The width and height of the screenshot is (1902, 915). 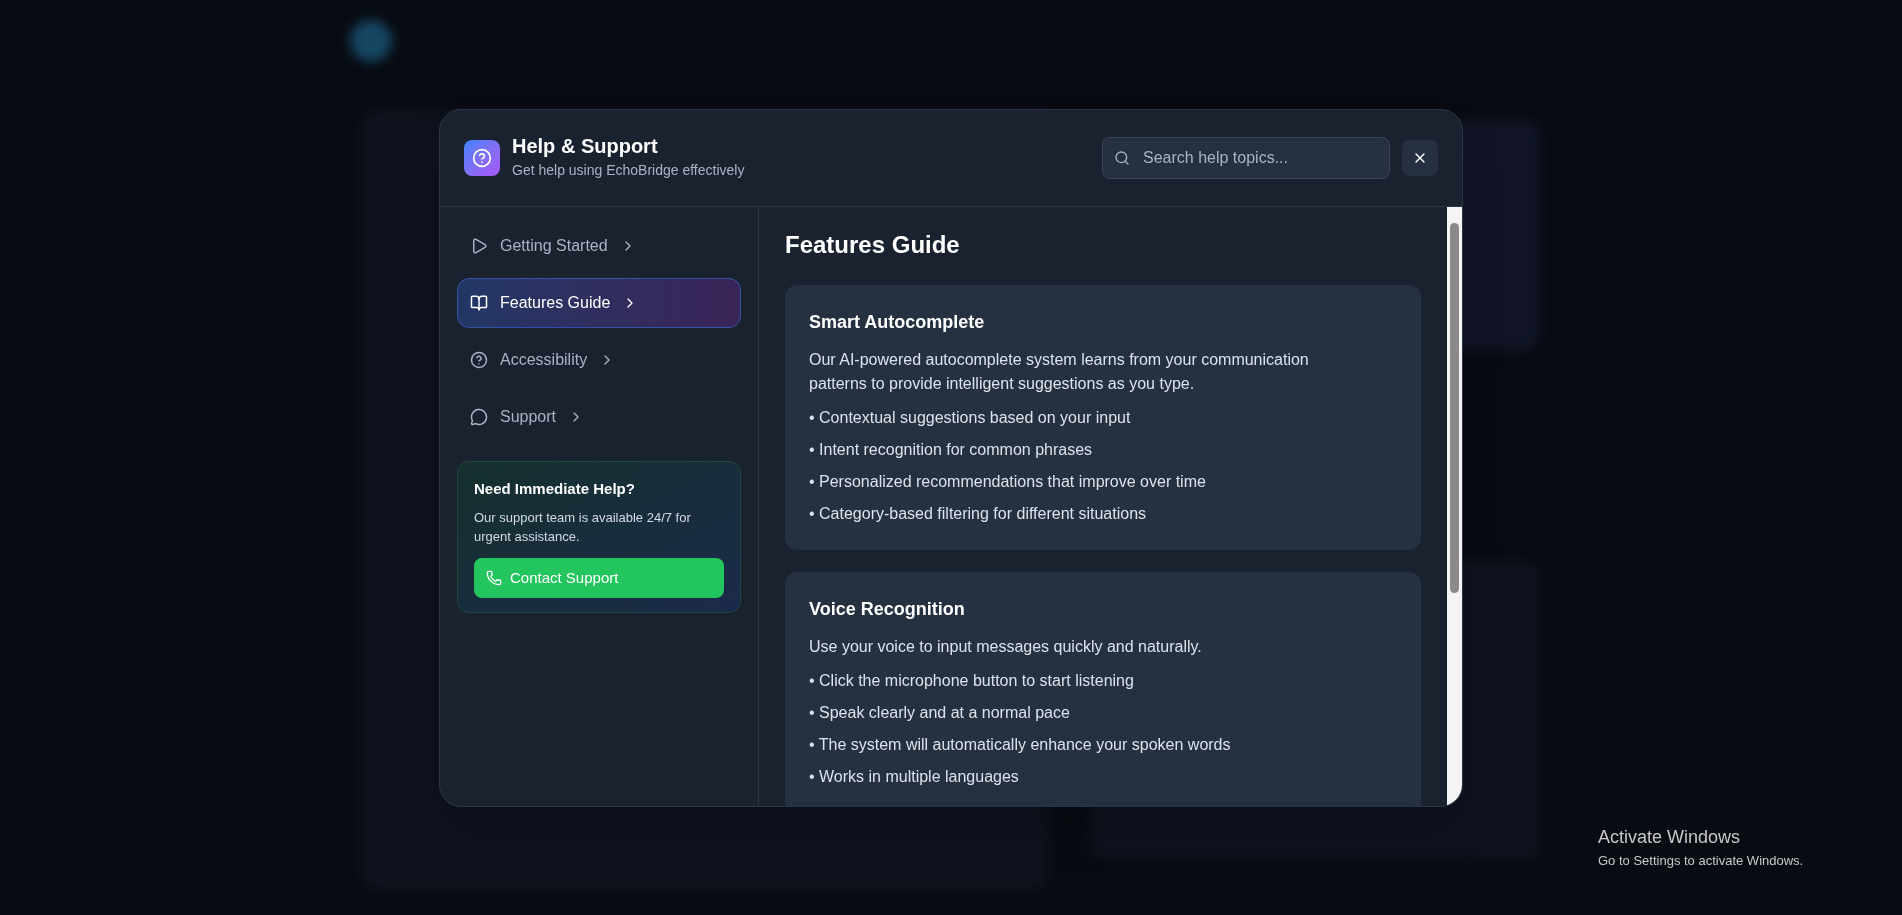 I want to click on close-button, so click(x=1420, y=157).